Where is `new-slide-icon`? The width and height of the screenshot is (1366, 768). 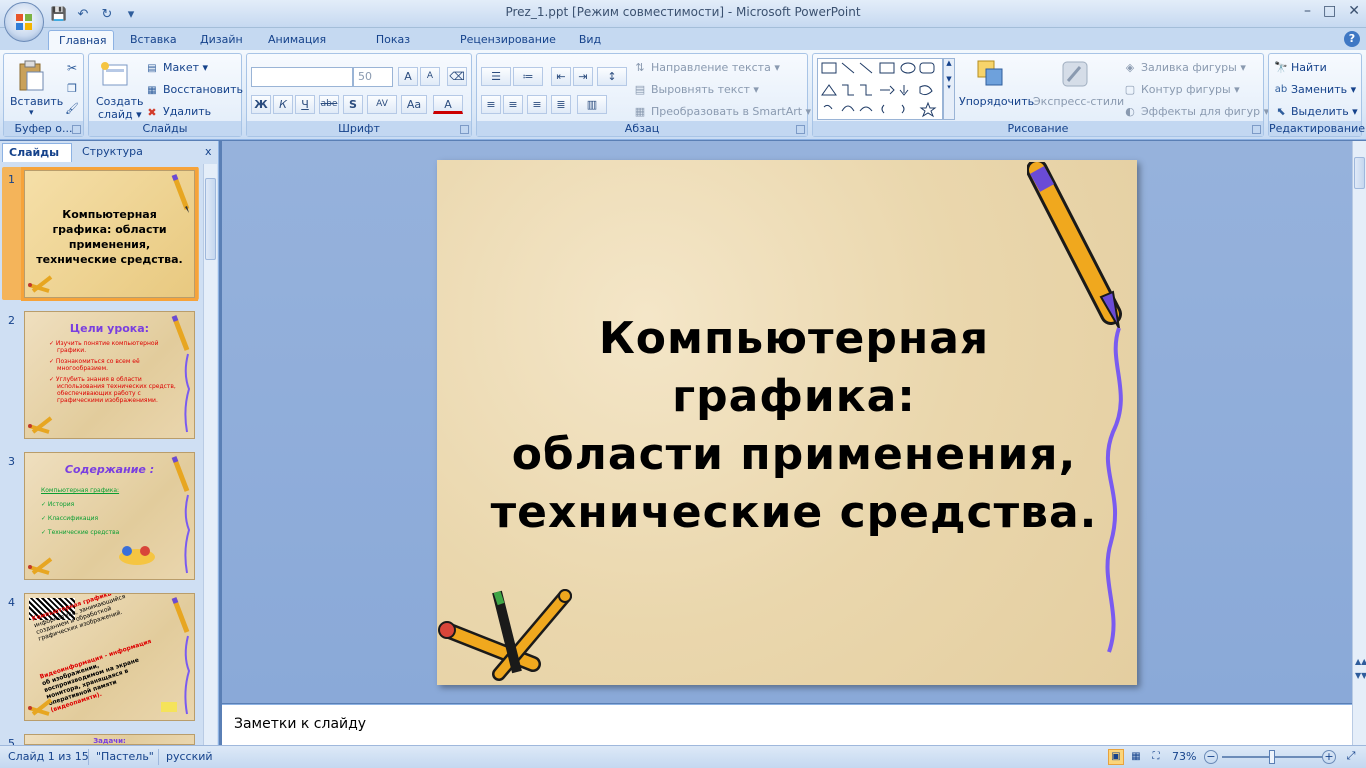 new-slide-icon is located at coordinates (114, 74).